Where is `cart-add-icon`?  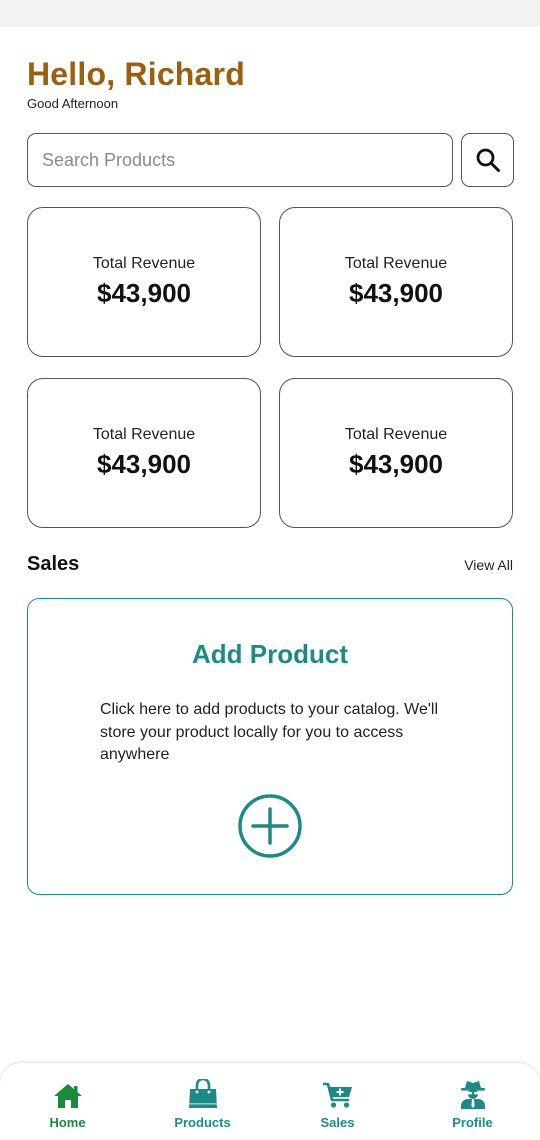
cart-add-icon is located at coordinates (337, 1095).